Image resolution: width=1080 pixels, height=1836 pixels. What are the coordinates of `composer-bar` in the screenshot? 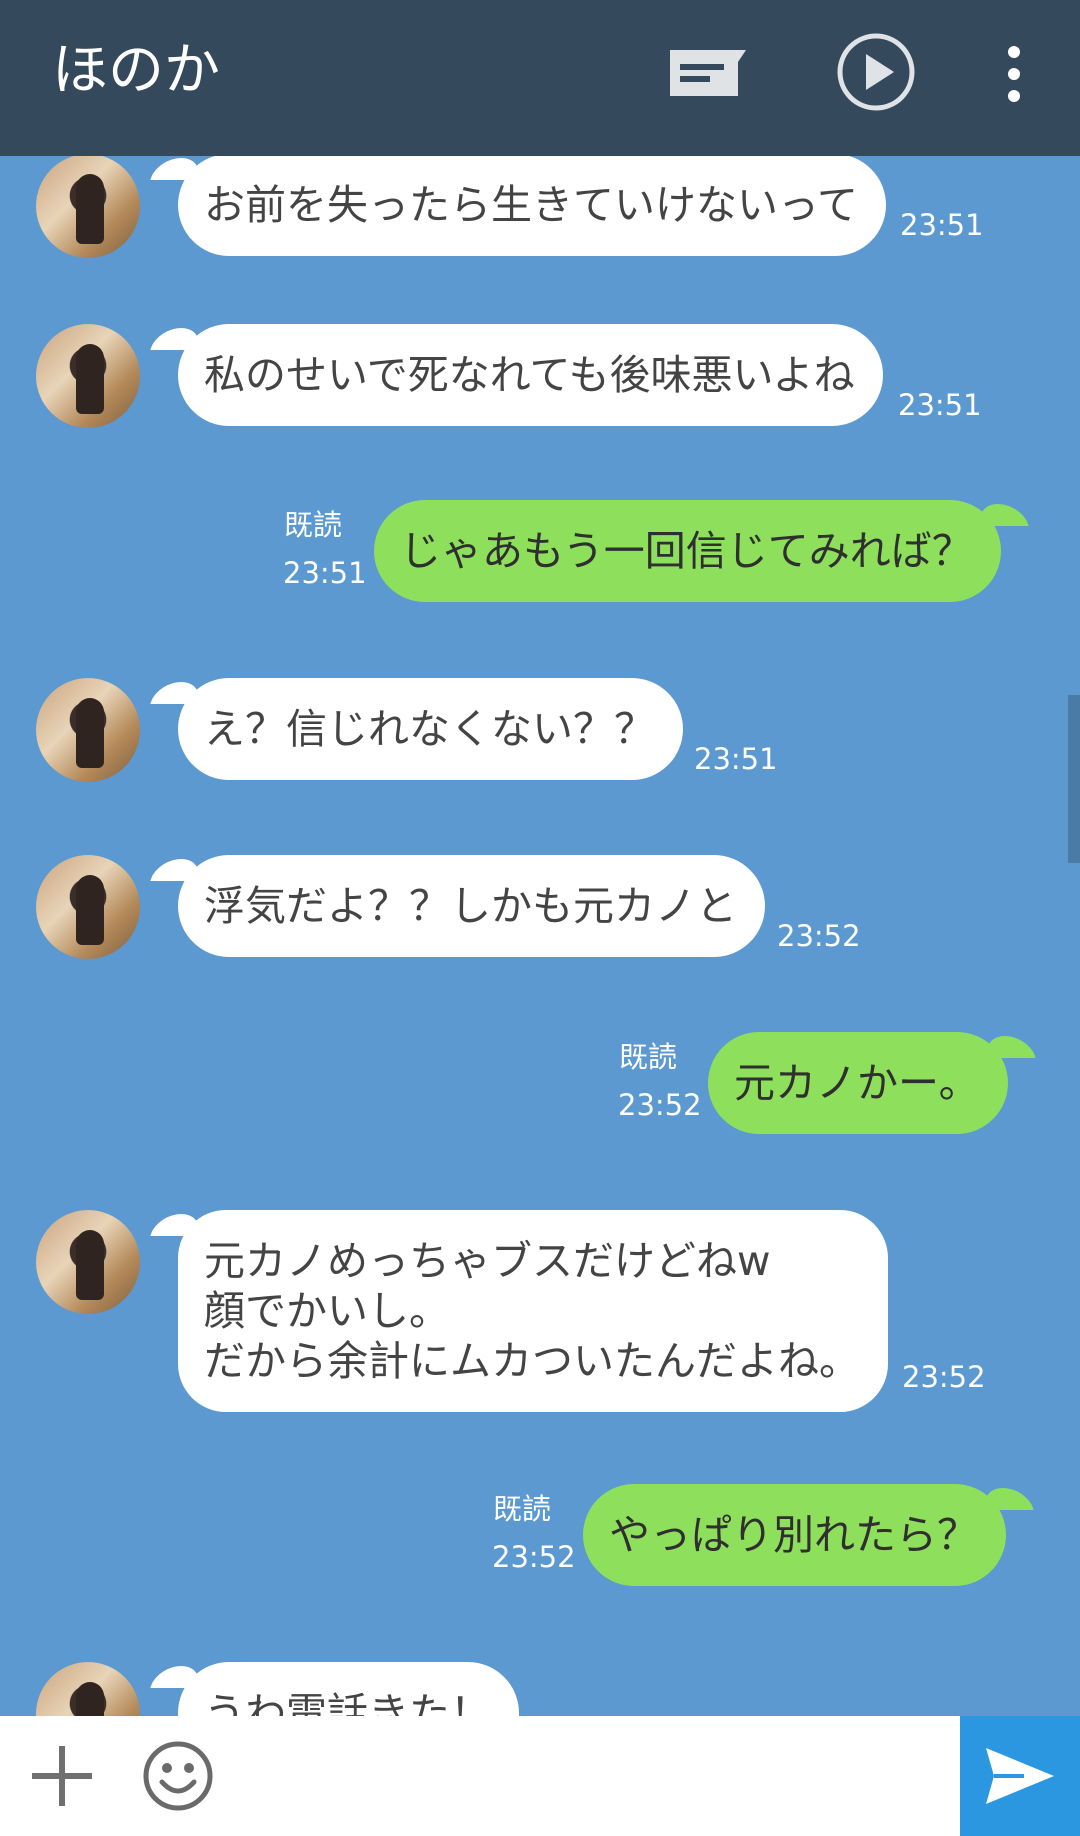 It's located at (540, 1776).